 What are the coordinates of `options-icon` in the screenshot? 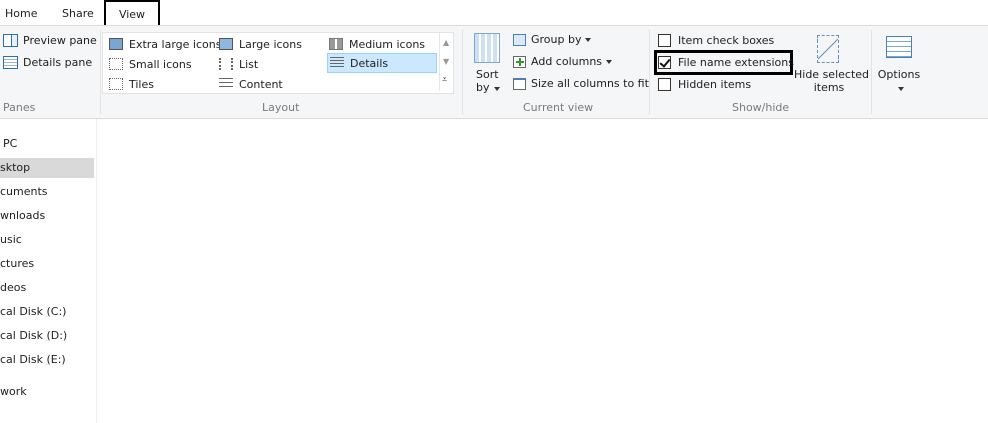 It's located at (899, 47).